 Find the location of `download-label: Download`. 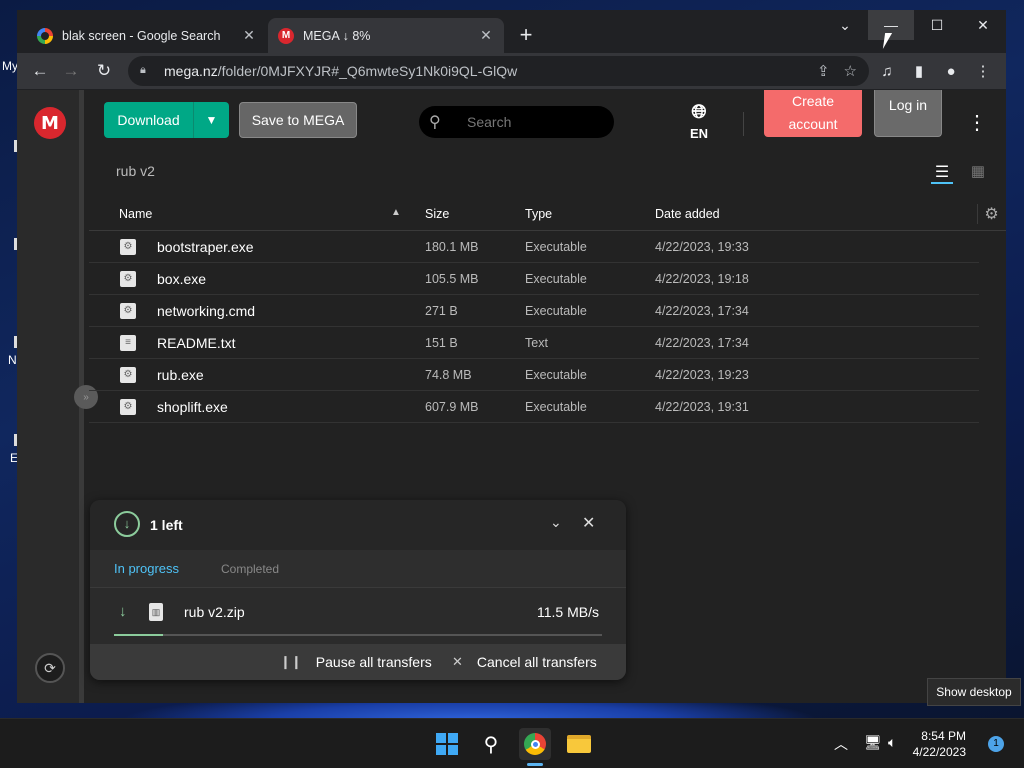

download-label: Download is located at coordinates (149, 120).